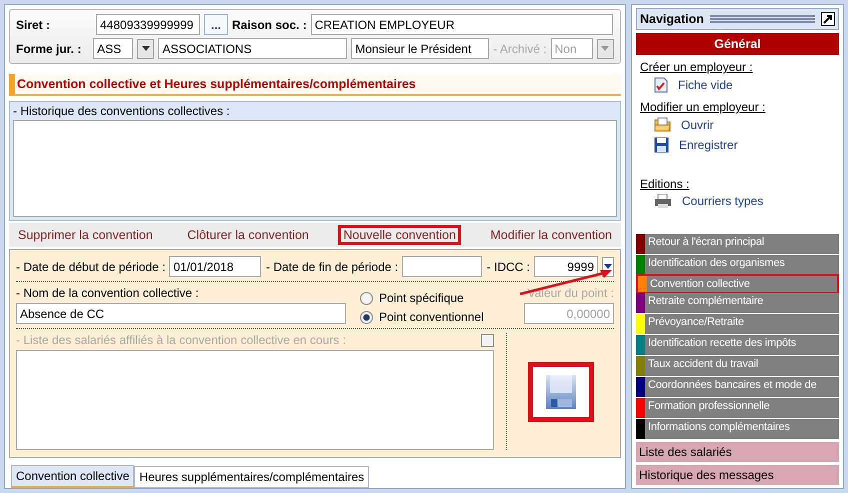 The width and height of the screenshot is (848, 493). What do you see at coordinates (181, 340) in the screenshot?
I see `employees-list-label: - Liste des salariés affiliés à la convention collective en cours :` at bounding box center [181, 340].